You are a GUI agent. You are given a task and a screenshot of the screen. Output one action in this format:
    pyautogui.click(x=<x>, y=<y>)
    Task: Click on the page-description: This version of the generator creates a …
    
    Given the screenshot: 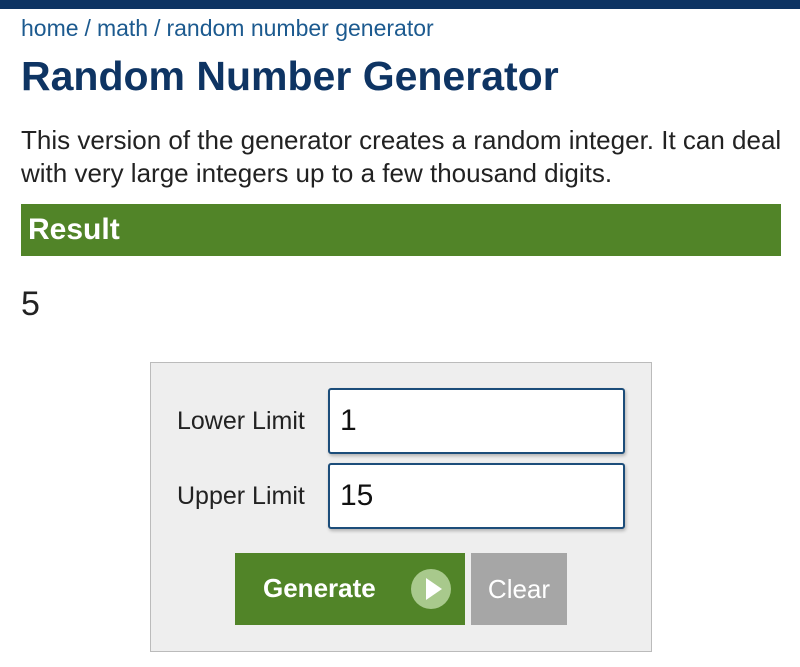 What is the action you would take?
    pyautogui.click(x=401, y=156)
    